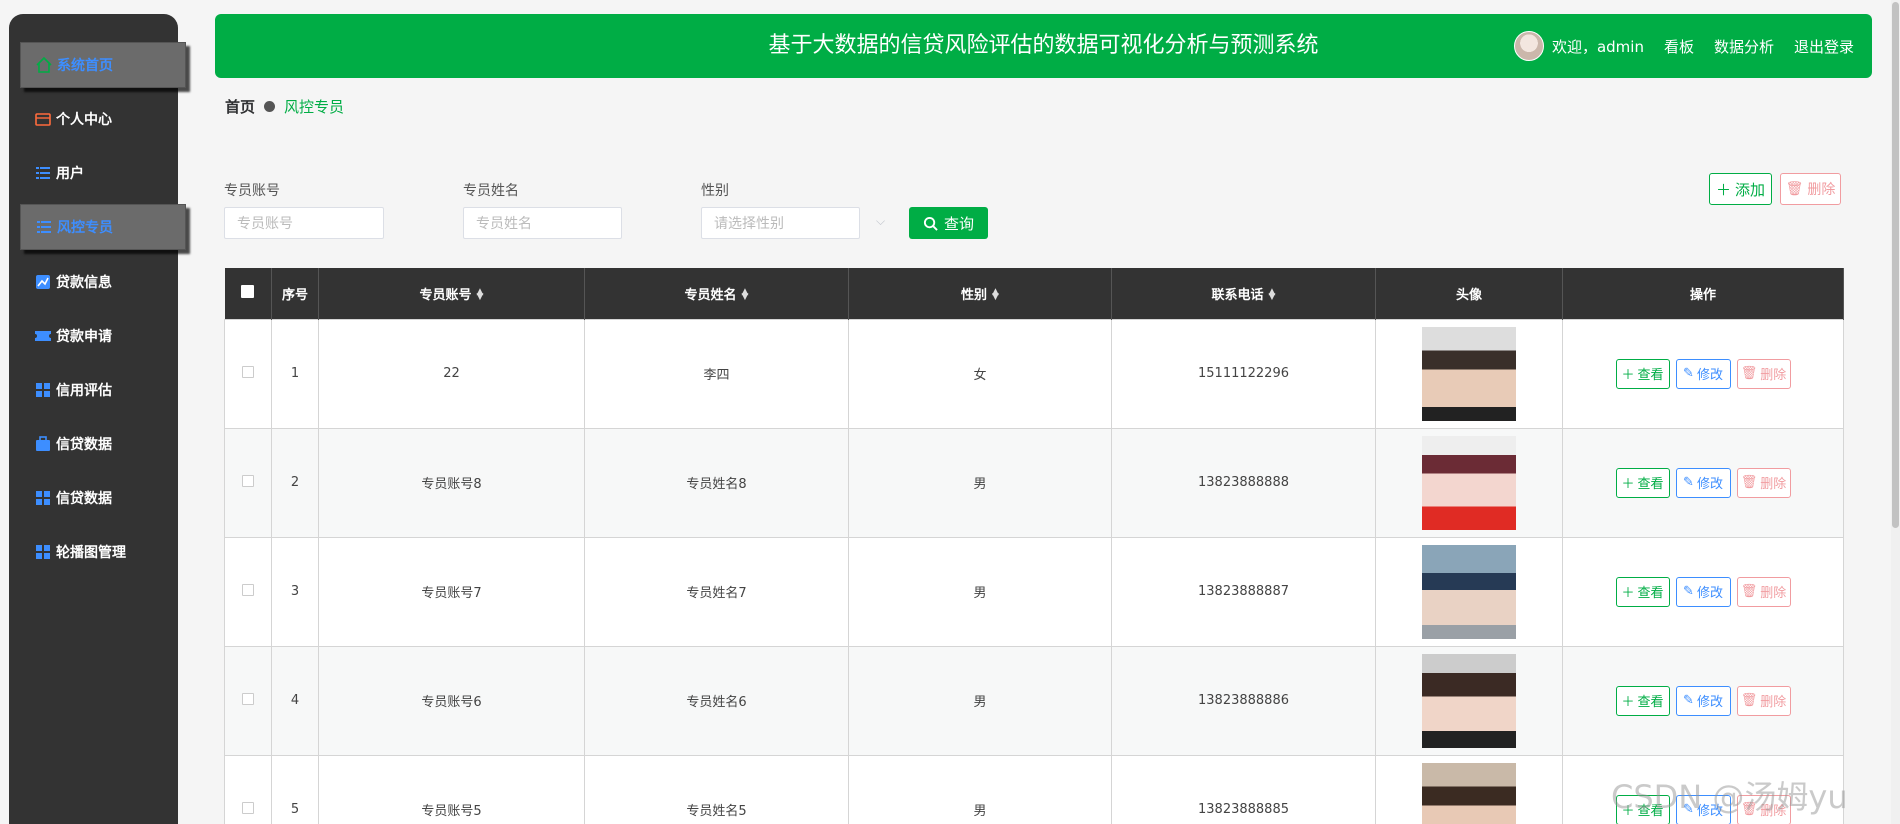  Describe the element at coordinates (880, 221) in the screenshot. I see `chevron-down-icon: ⌵` at that location.